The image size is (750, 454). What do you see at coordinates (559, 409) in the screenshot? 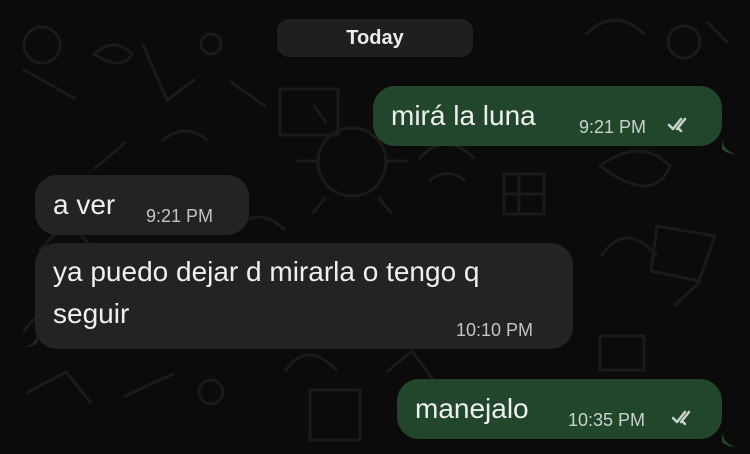
I see `outgoing-message: manejalo 10:35 PM` at bounding box center [559, 409].